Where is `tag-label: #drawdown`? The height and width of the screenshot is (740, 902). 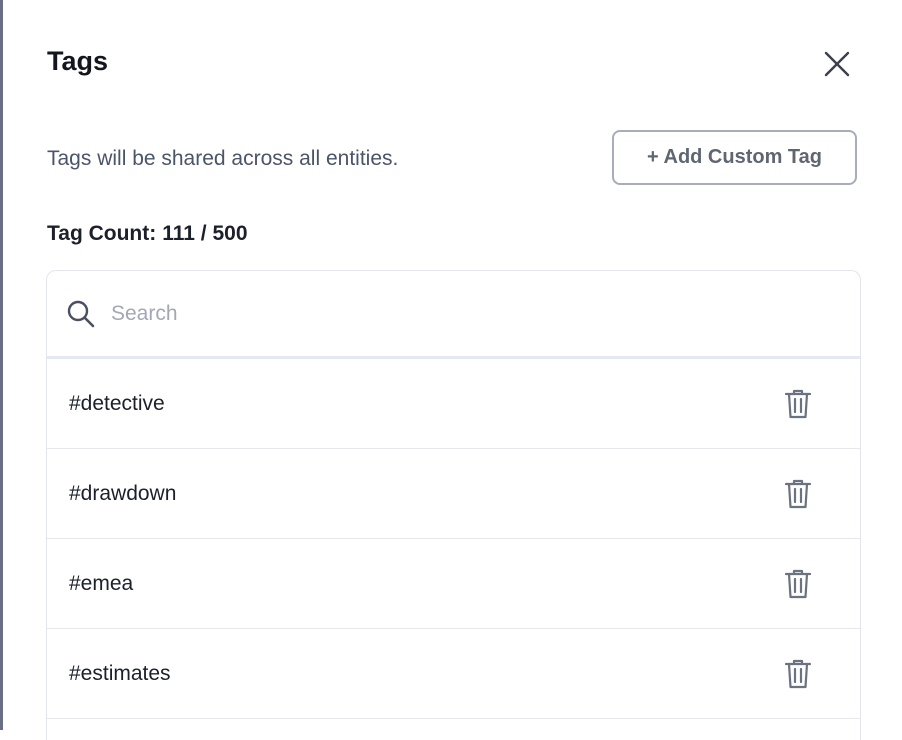
tag-label: #drawdown is located at coordinates (123, 493).